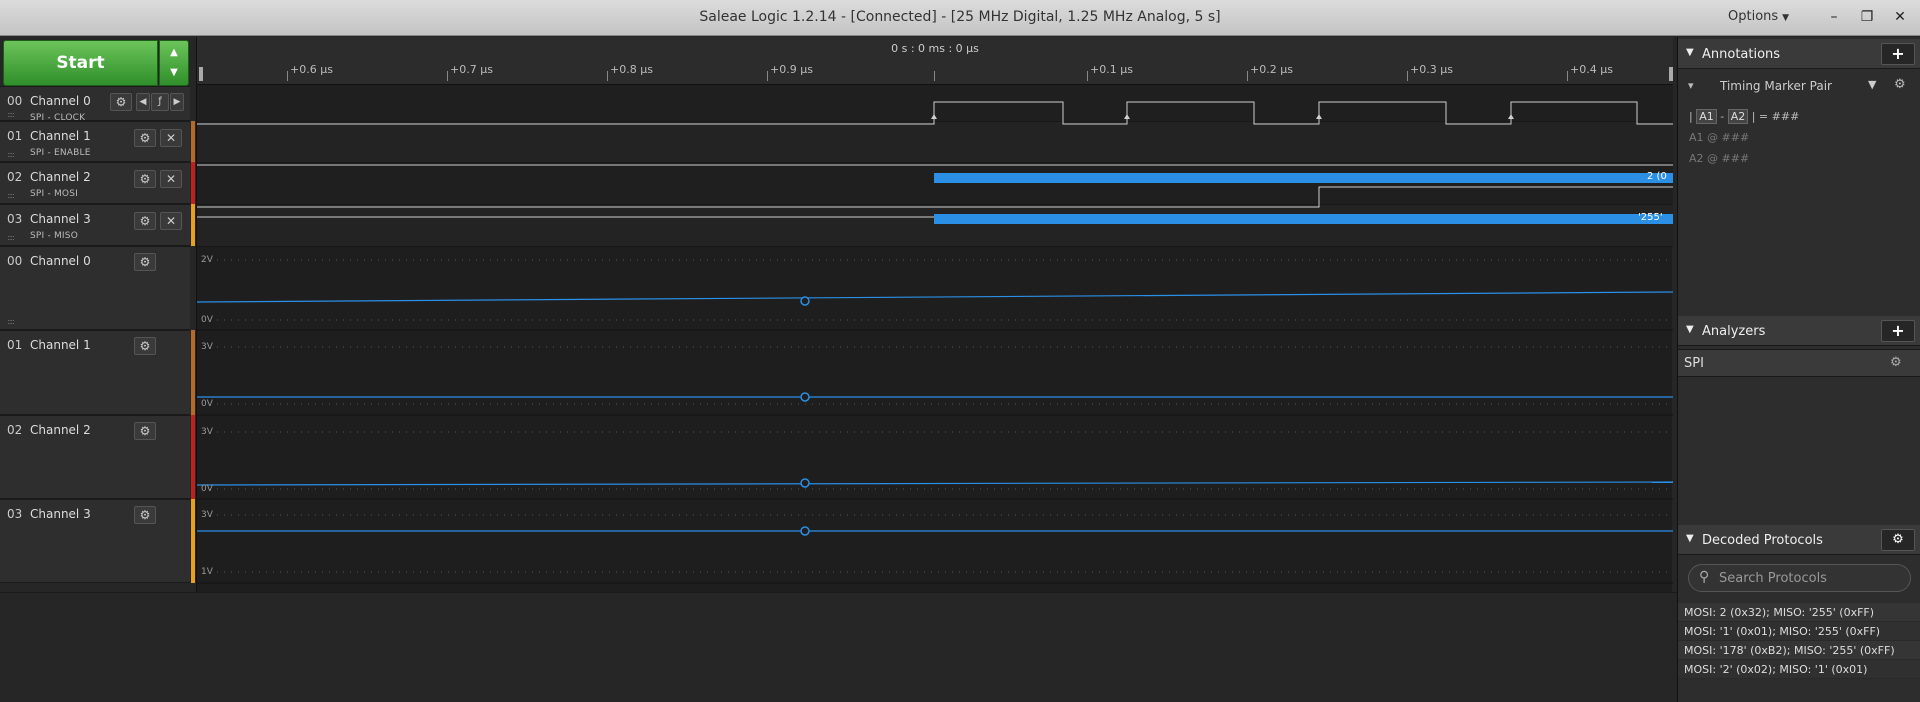 The height and width of the screenshot is (702, 1920). What do you see at coordinates (1809, 578) in the screenshot?
I see `search-input` at bounding box center [1809, 578].